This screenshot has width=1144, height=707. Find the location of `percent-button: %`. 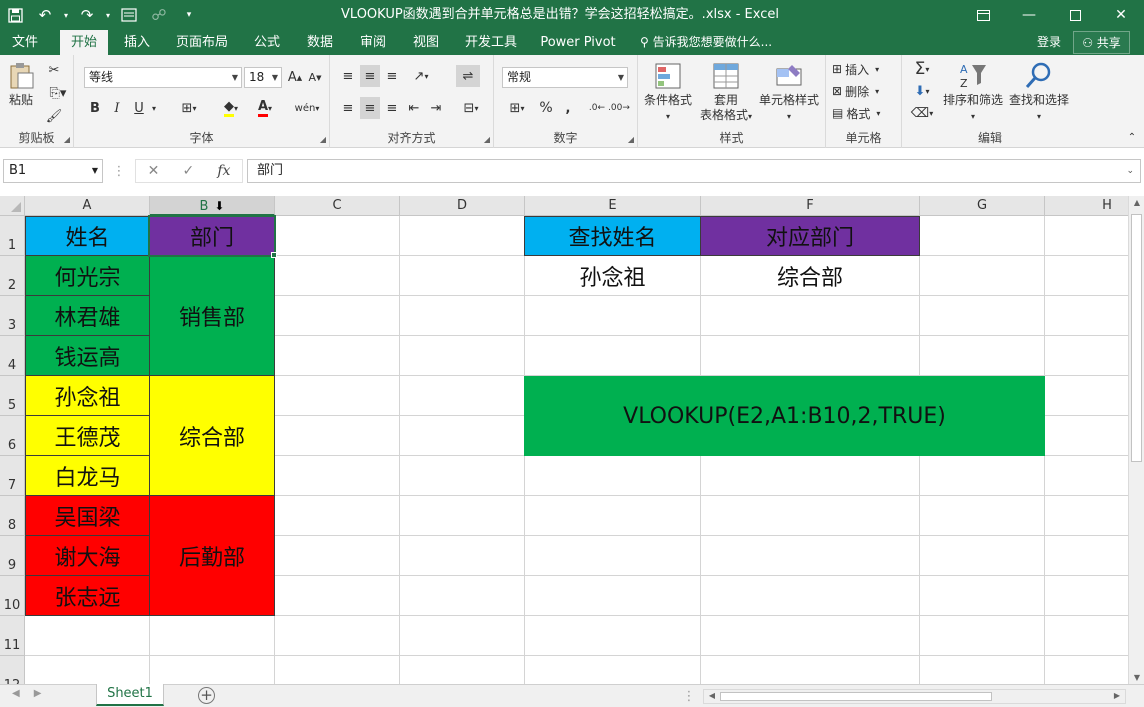

percent-button: % is located at coordinates (546, 108).